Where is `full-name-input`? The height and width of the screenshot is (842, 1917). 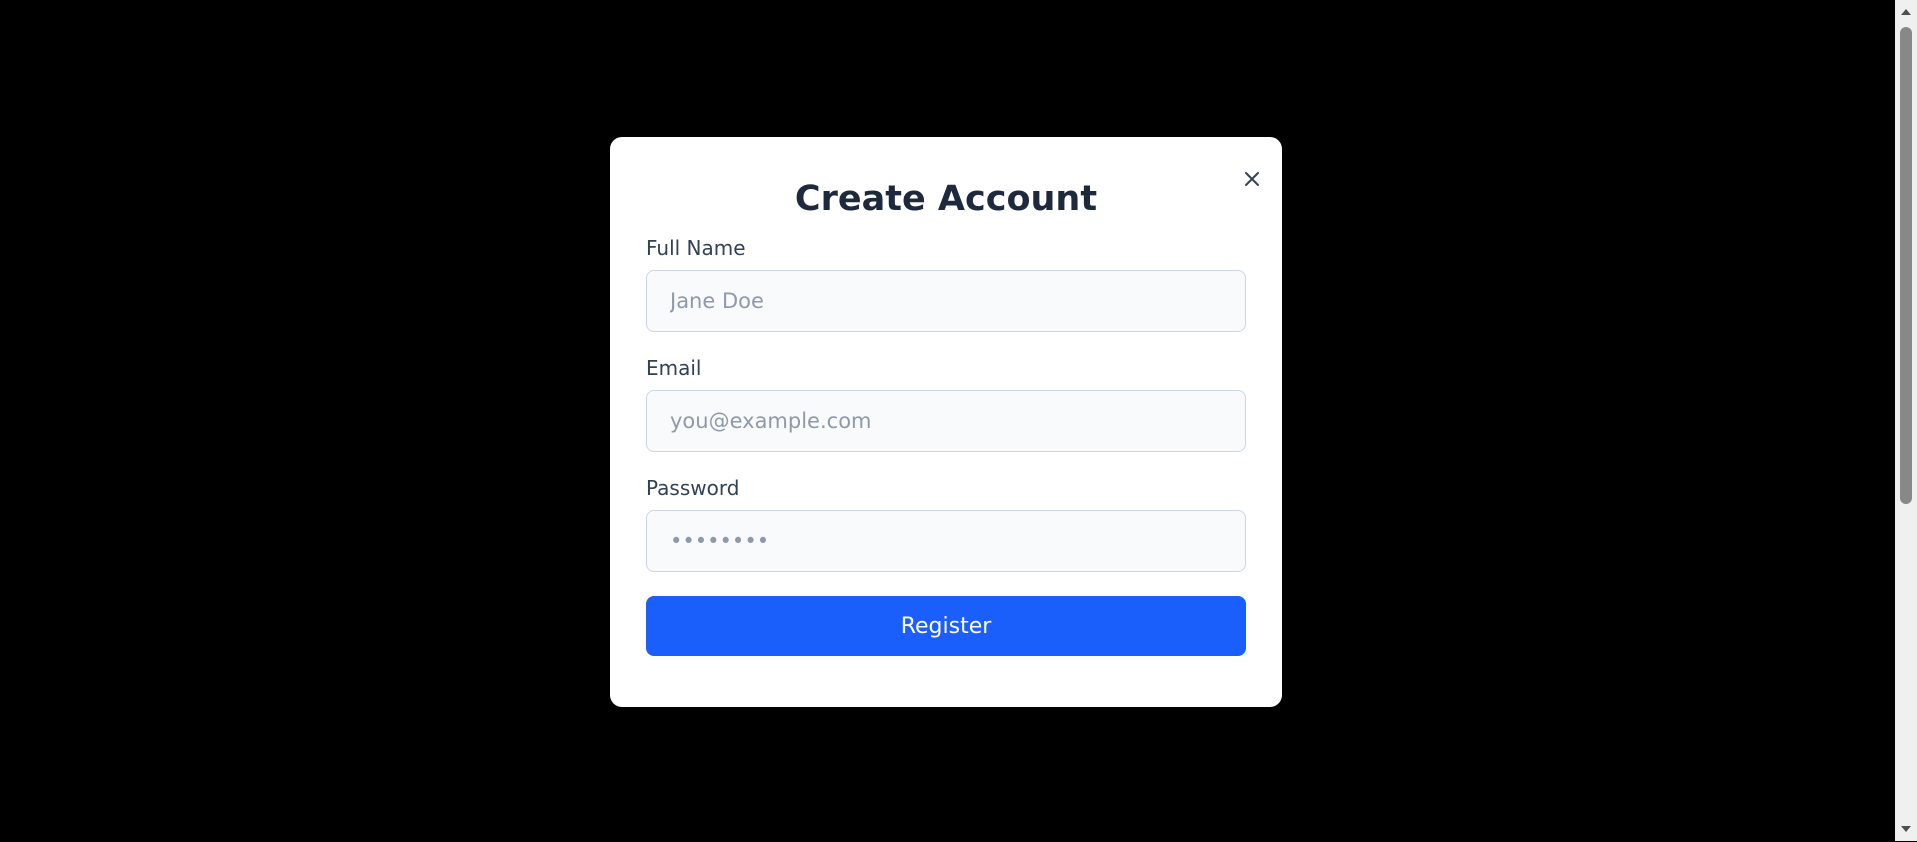
full-name-input is located at coordinates (946, 301).